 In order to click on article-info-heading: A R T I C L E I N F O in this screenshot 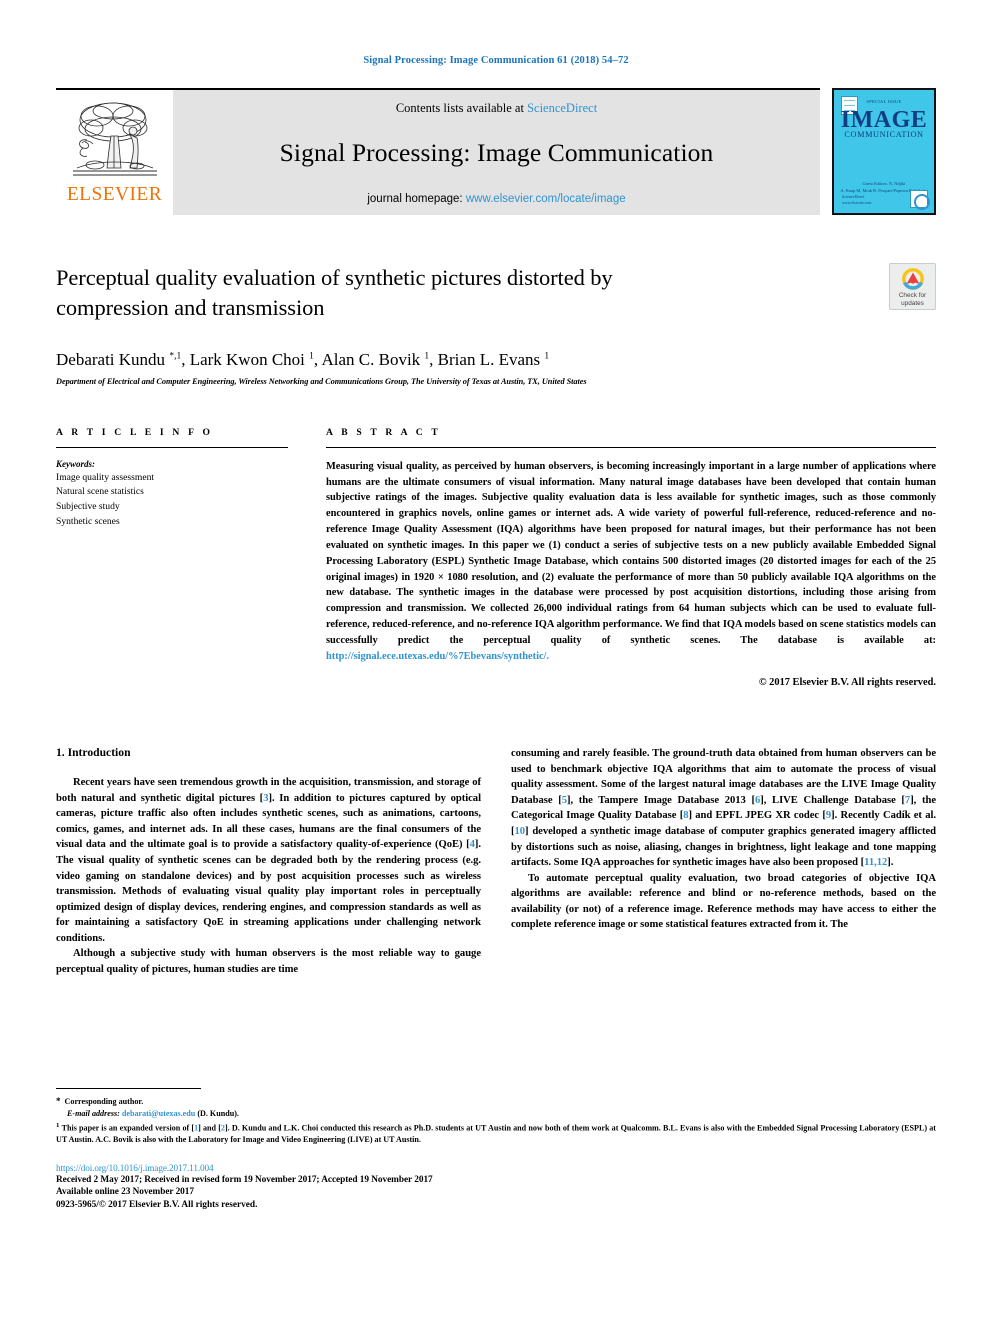, I will do `click(135, 432)`.